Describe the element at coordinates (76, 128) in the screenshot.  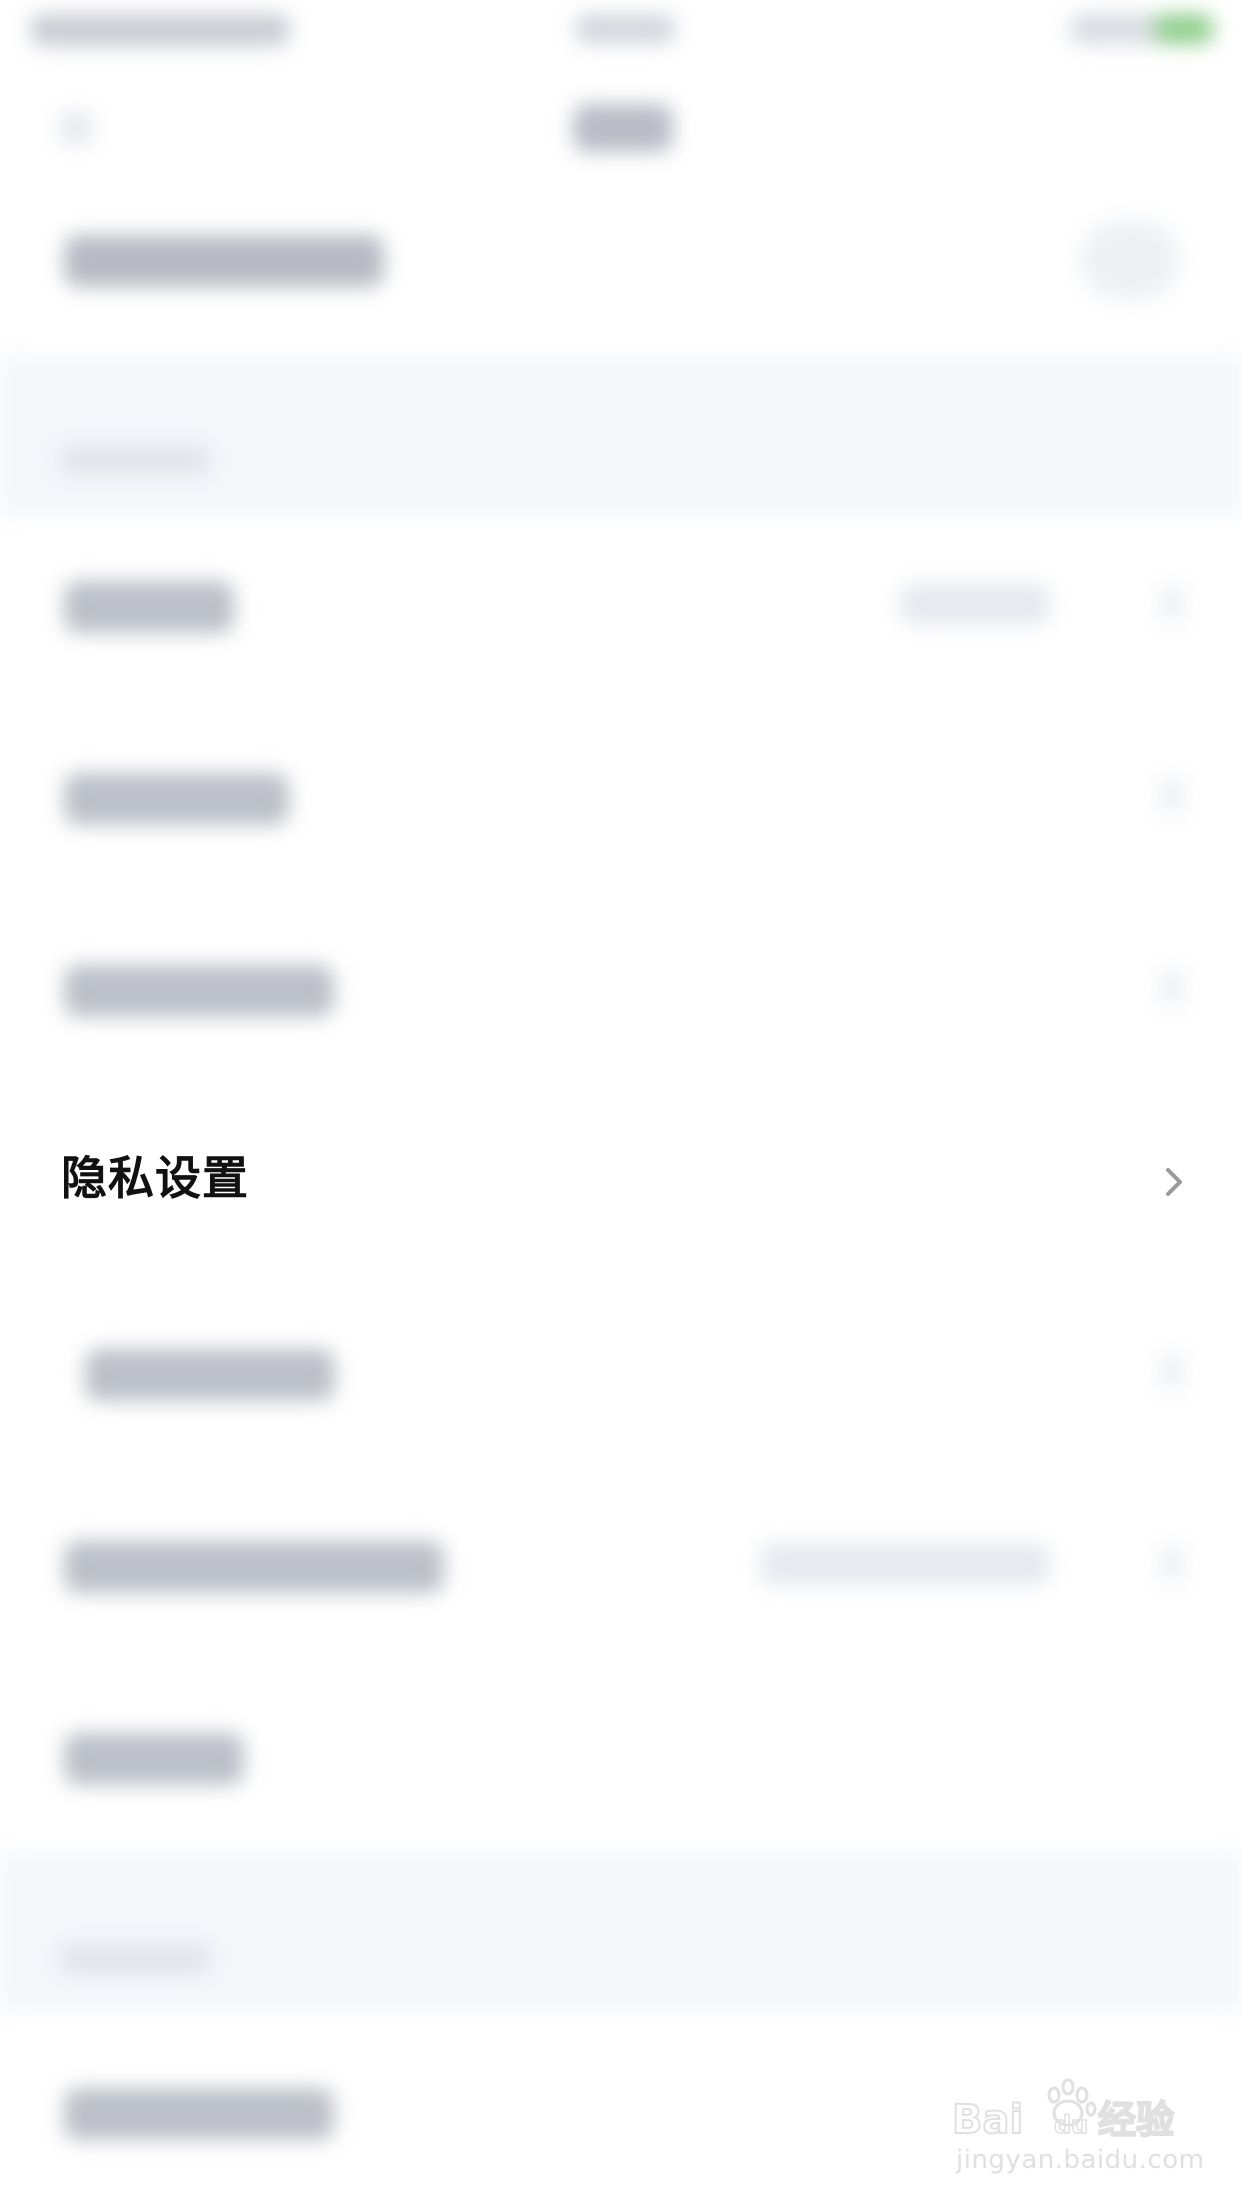
I see `back-icon` at that location.